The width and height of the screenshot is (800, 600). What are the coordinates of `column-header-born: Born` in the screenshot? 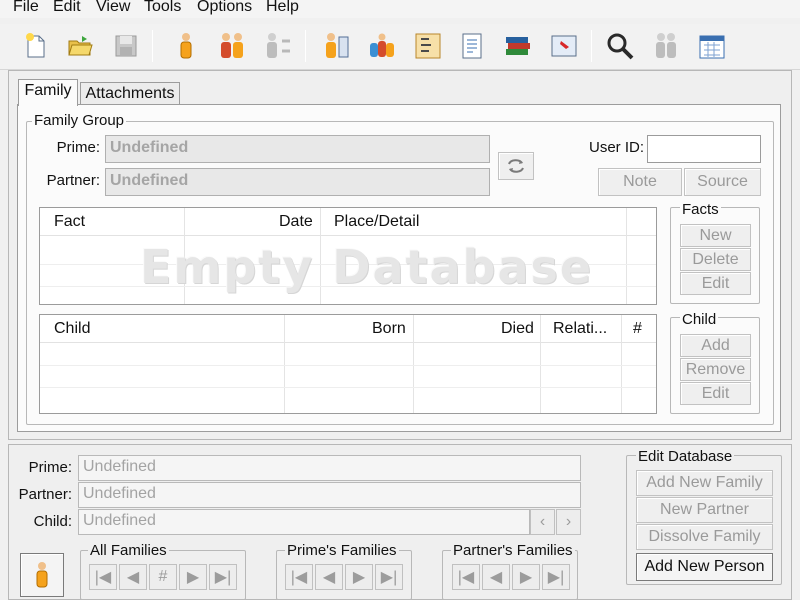 It's located at (389, 329).